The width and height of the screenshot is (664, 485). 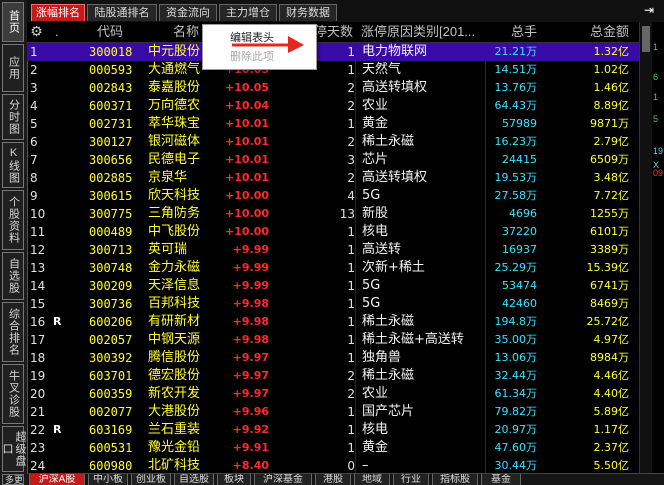 What do you see at coordinates (375, 105) in the screenshot?
I see `limit-reason: 农业` at bounding box center [375, 105].